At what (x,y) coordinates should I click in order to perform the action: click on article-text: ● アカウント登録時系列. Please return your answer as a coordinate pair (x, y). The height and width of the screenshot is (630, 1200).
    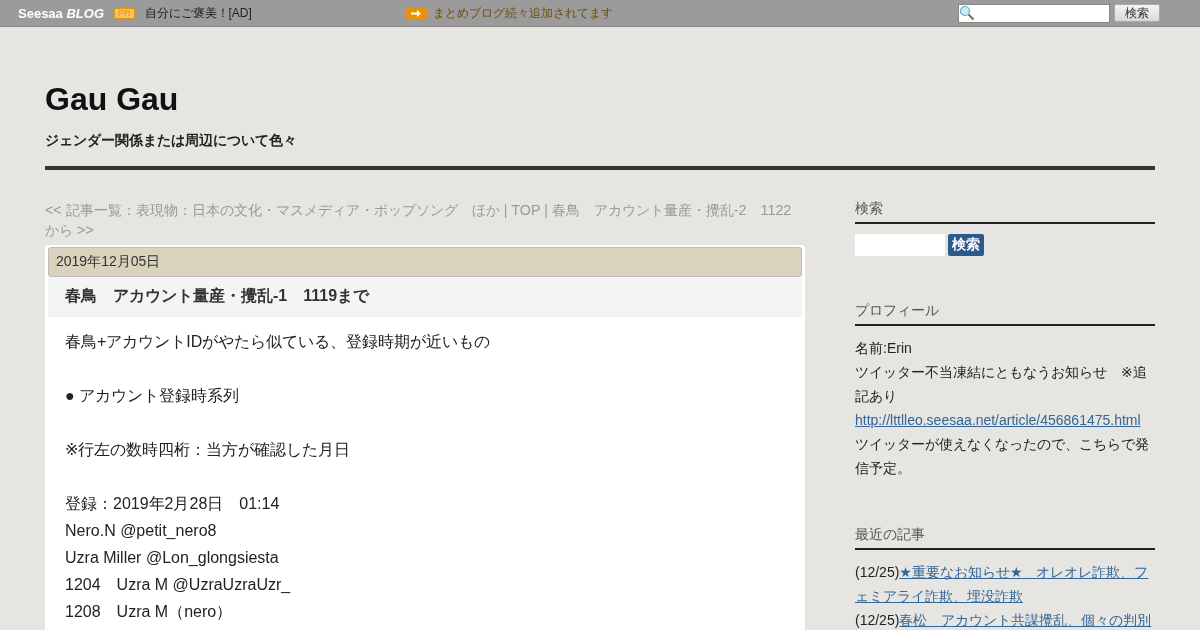
    Looking at the image, I should click on (152, 395).